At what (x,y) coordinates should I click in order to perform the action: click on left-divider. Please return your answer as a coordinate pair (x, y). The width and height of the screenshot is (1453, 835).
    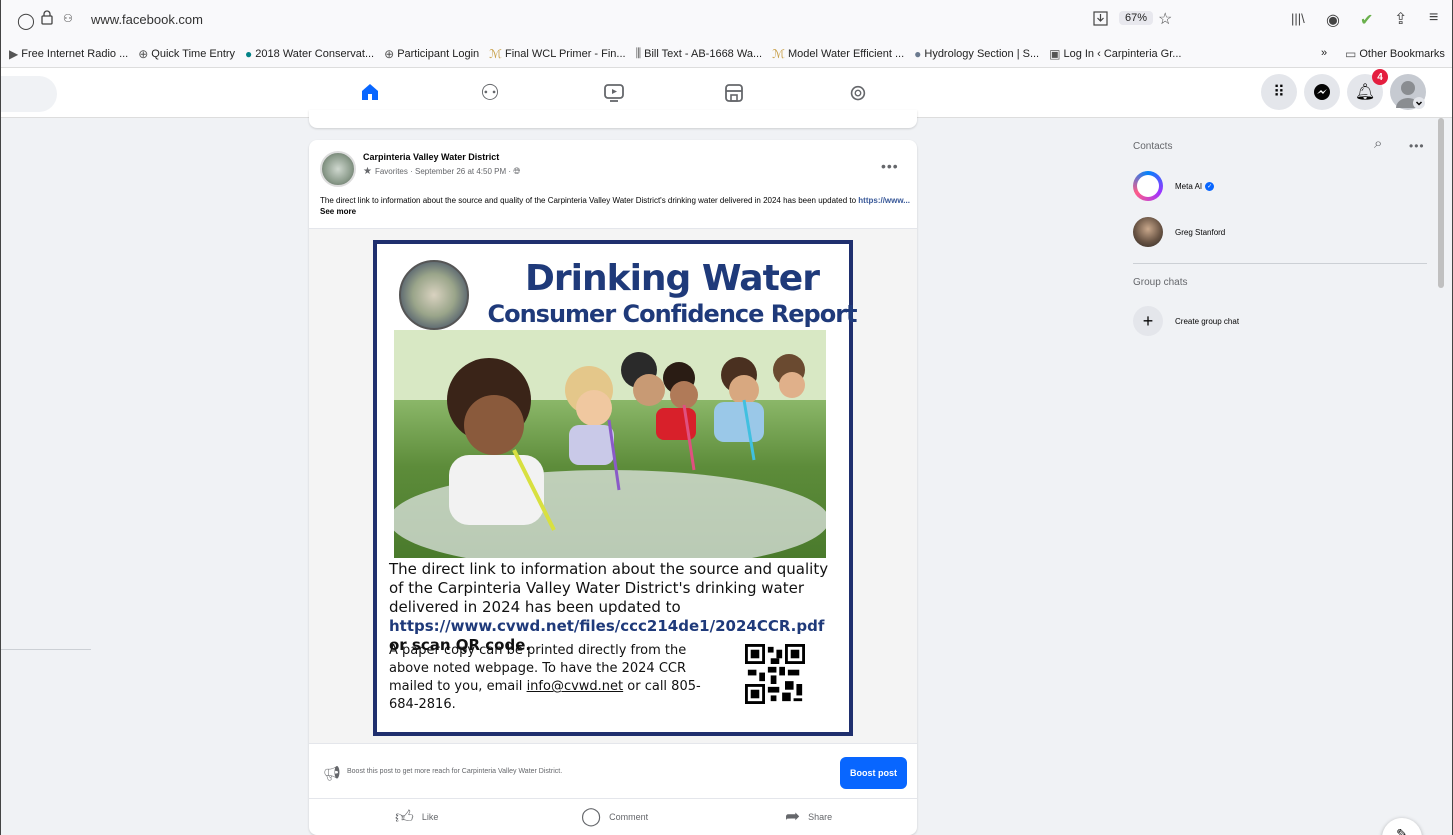
    Looking at the image, I should click on (46, 649).